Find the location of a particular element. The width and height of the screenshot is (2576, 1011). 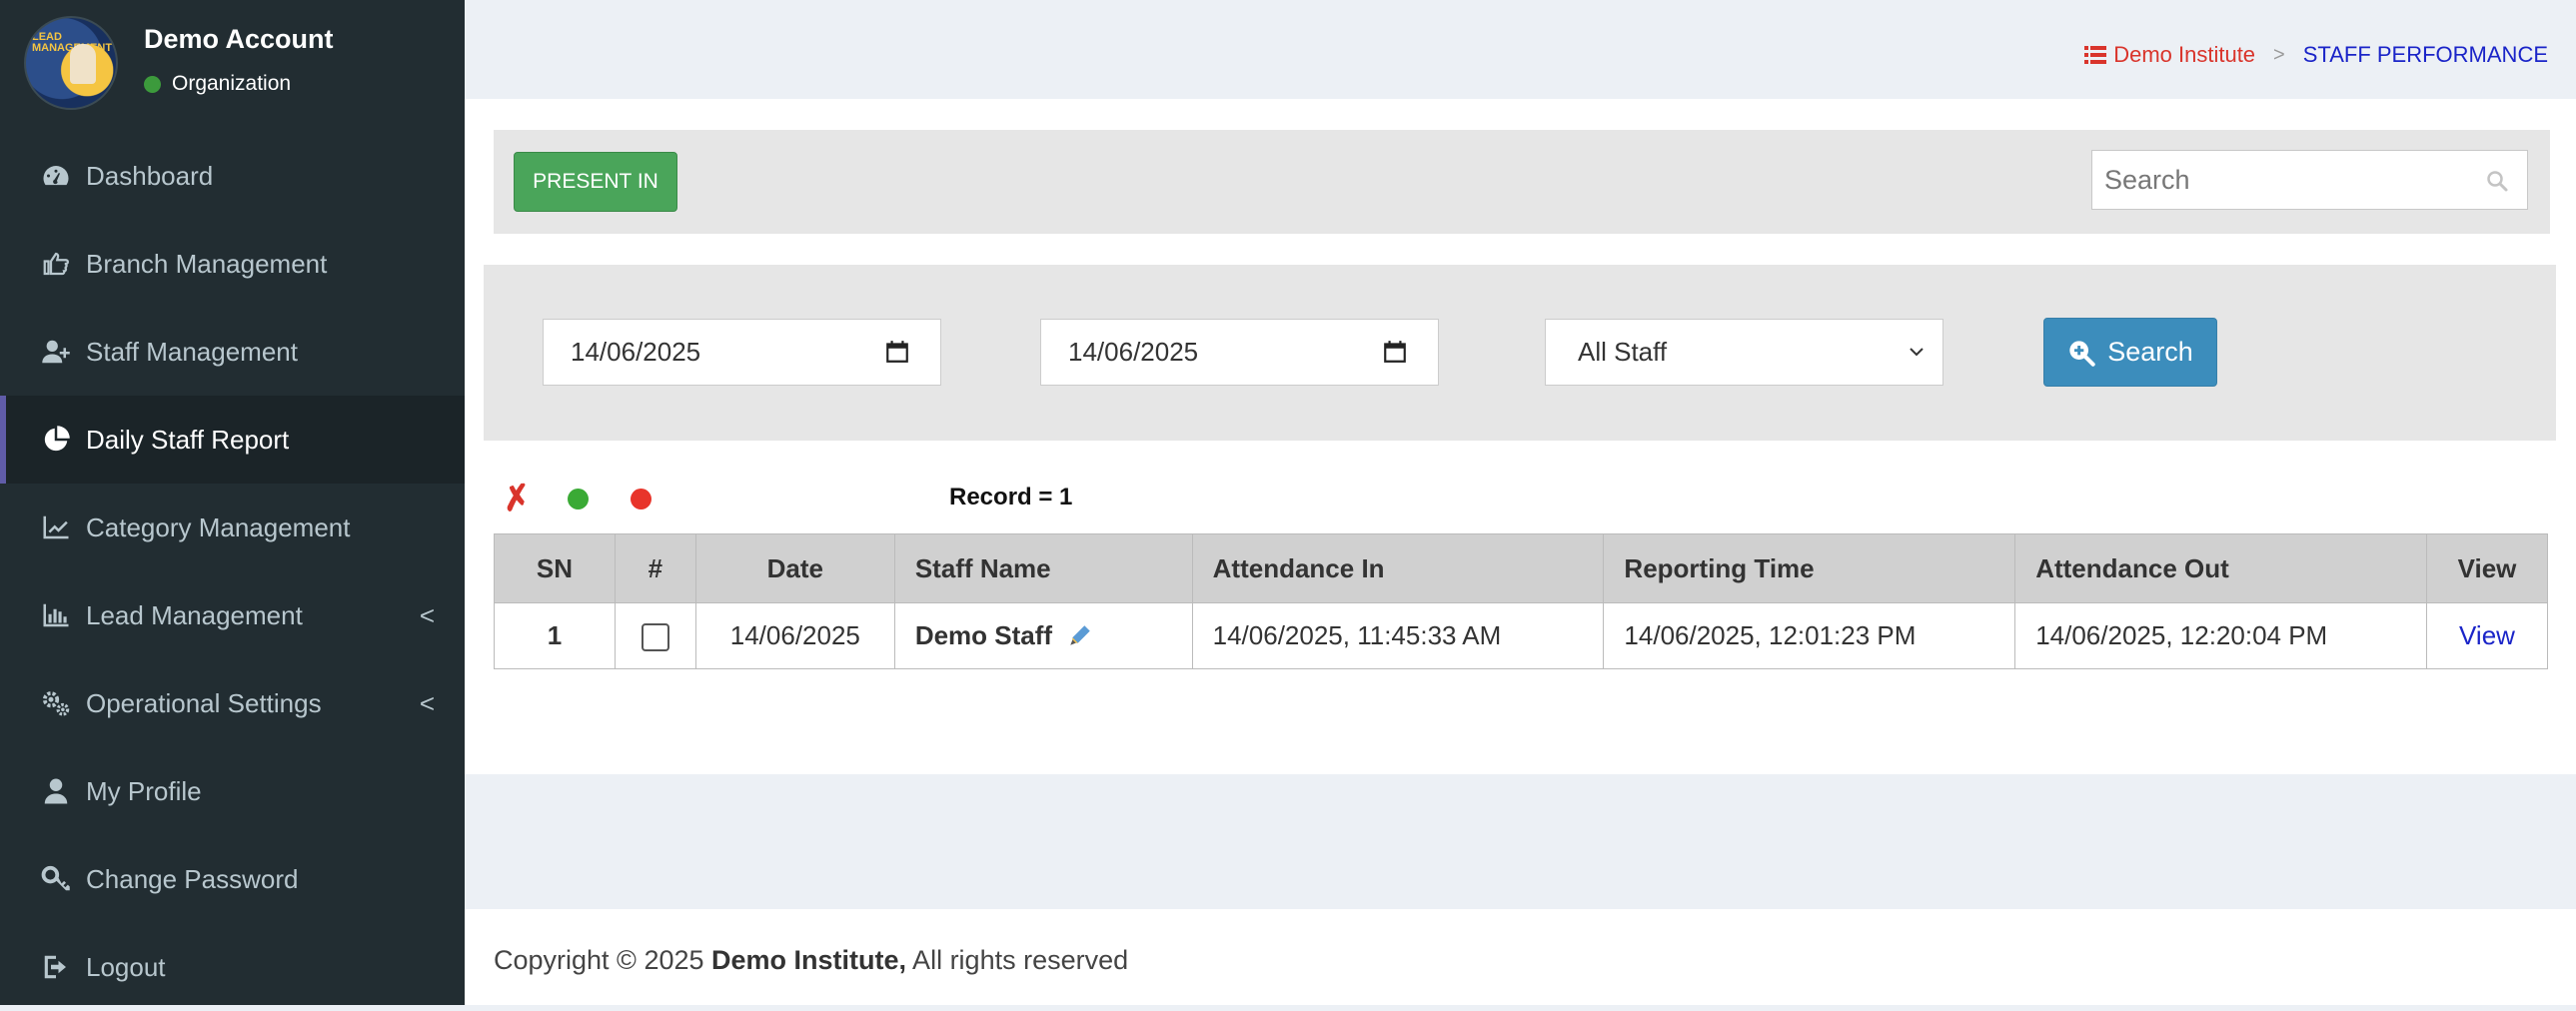

record-count: Record = 1 is located at coordinates (1011, 497).